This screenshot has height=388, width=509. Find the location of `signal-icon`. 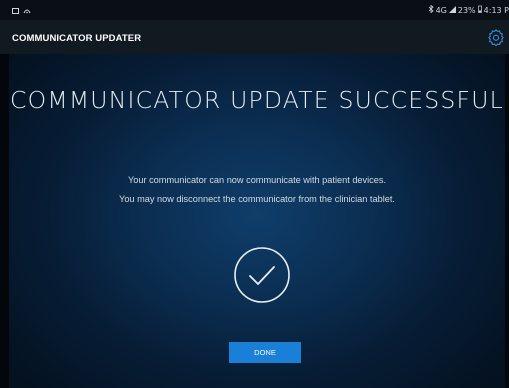

signal-icon is located at coordinates (27, 11).